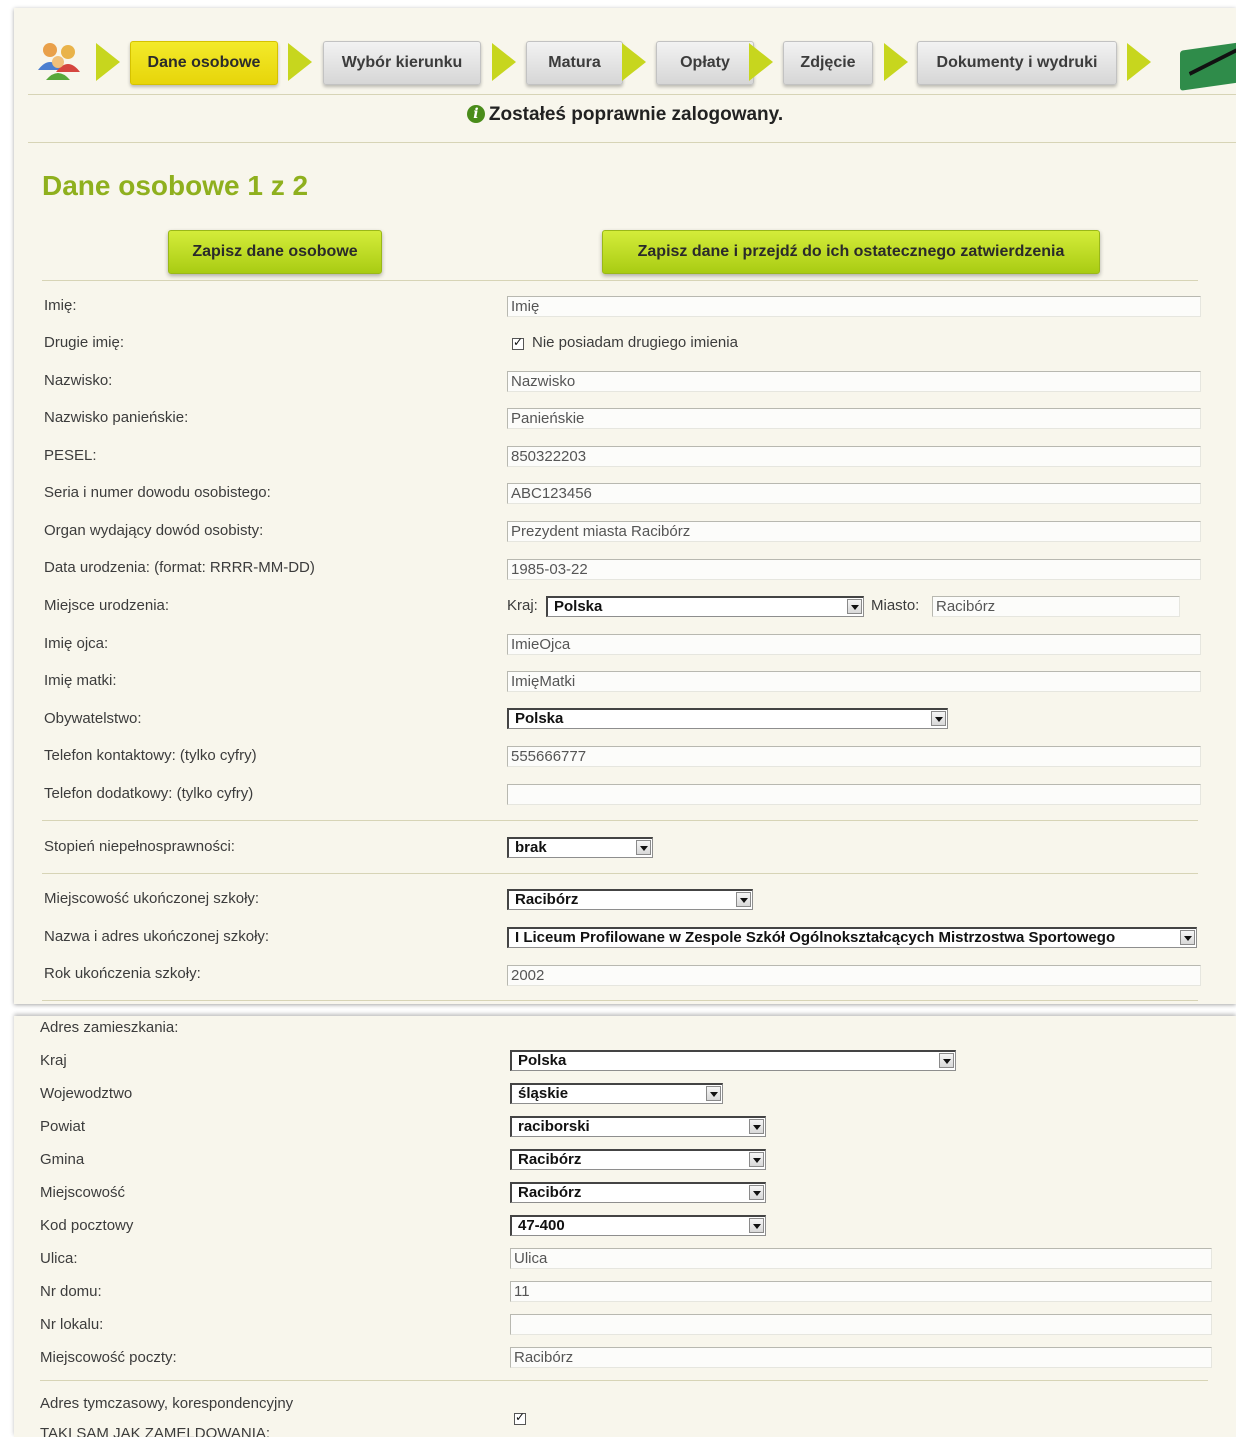  Describe the element at coordinates (547, 899) in the screenshot. I see `school-city-value: Racibórz` at that location.